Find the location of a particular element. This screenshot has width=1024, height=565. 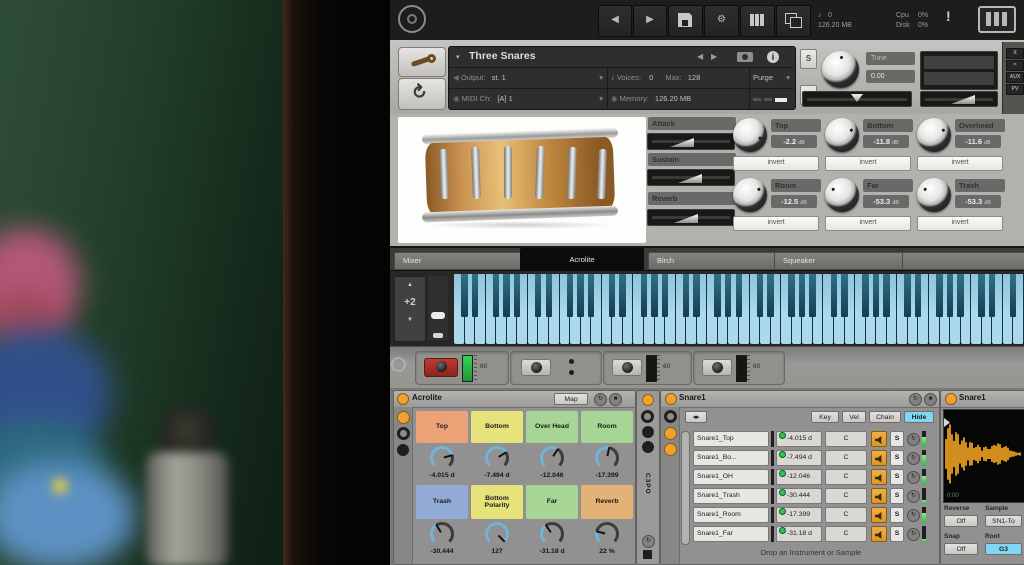

macro-knob-trash is located at coordinates (442, 534).